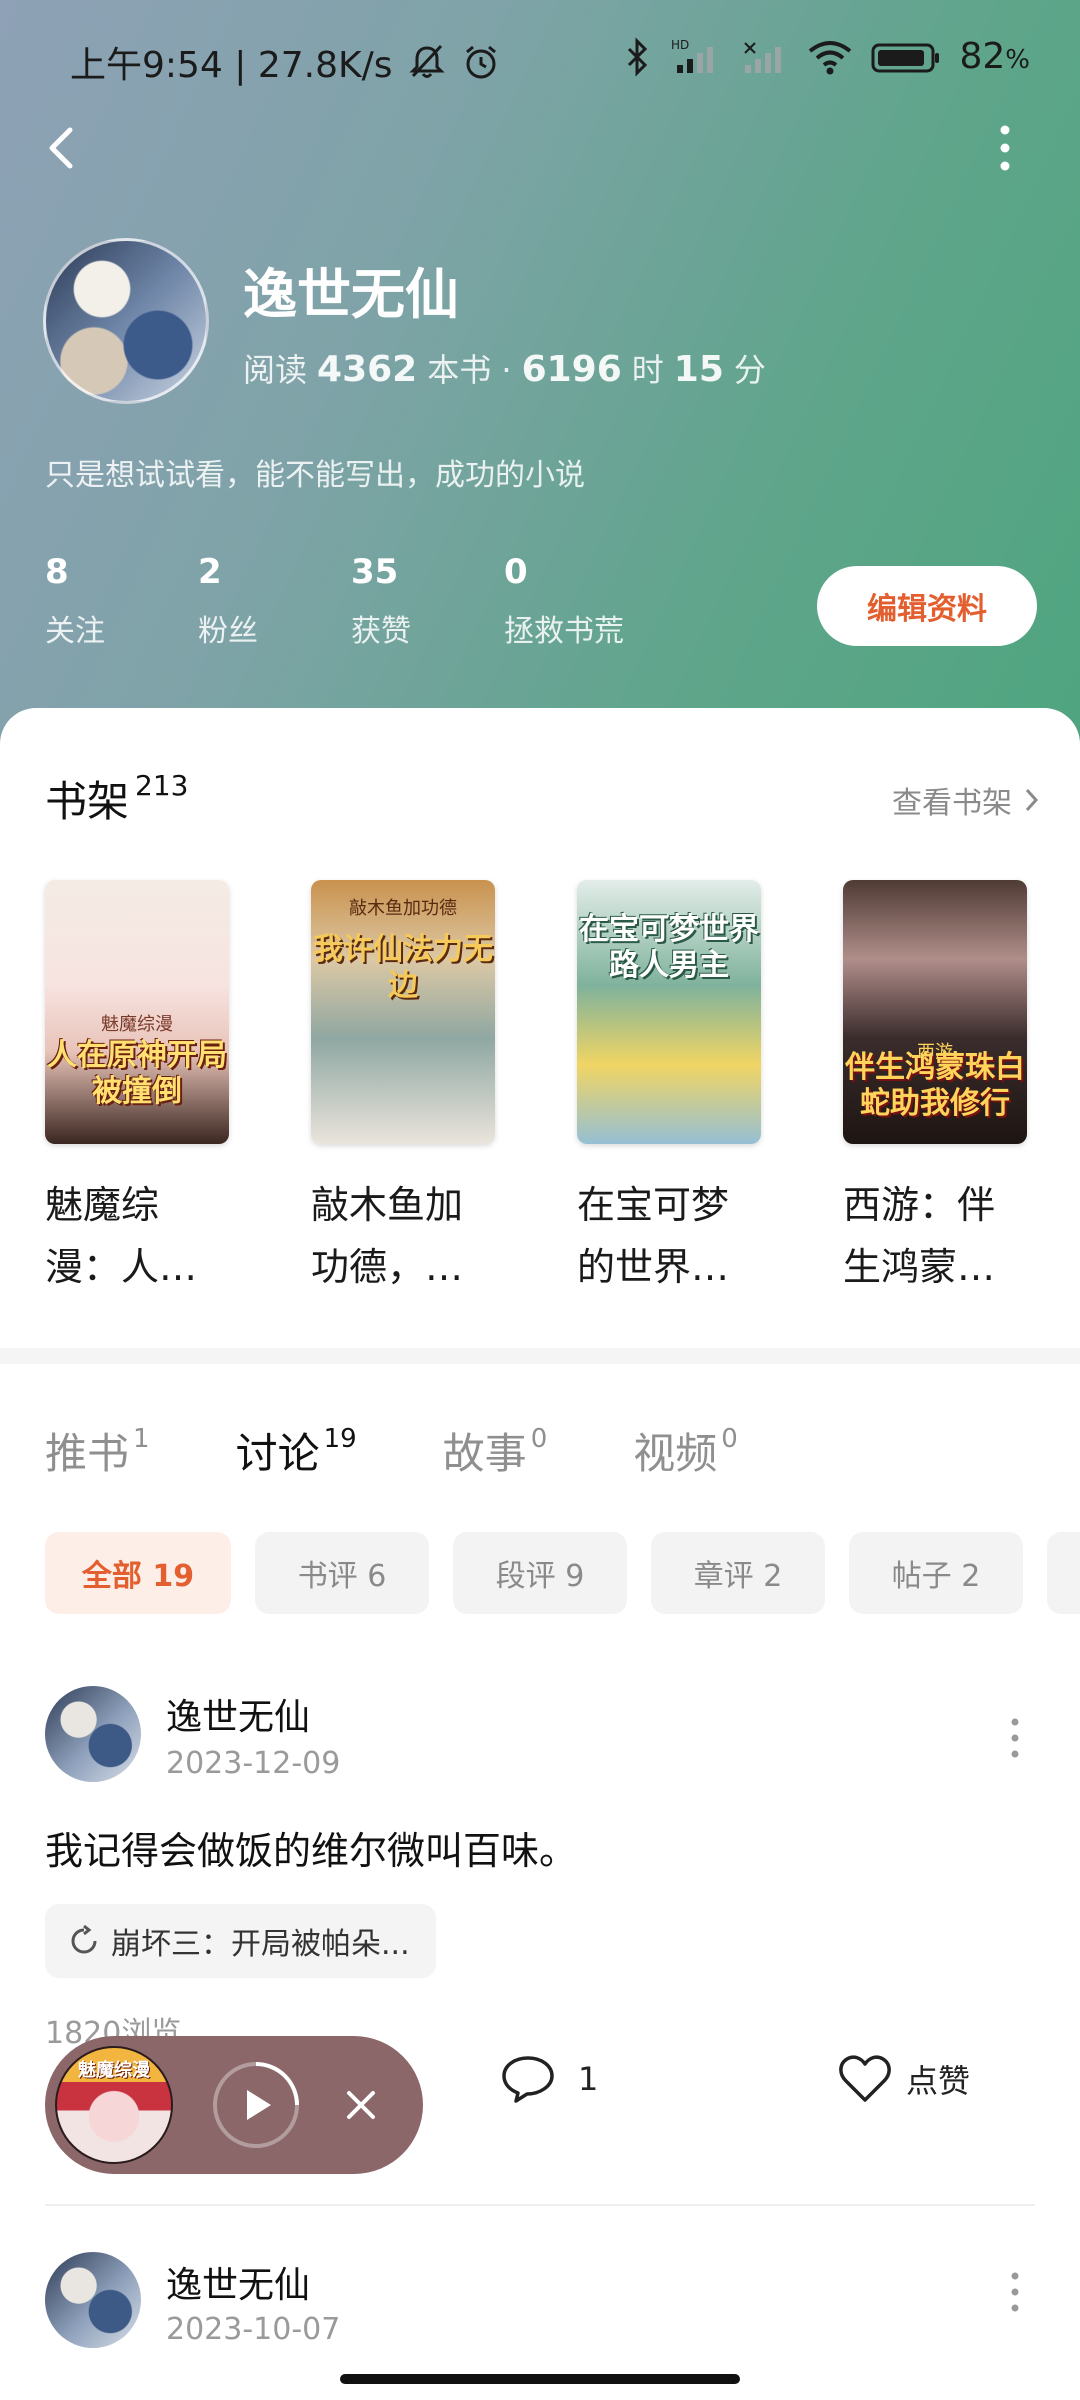  What do you see at coordinates (285, 62) in the screenshot?
I see `status-left: 上午9:54 | 27.8K/s` at bounding box center [285, 62].